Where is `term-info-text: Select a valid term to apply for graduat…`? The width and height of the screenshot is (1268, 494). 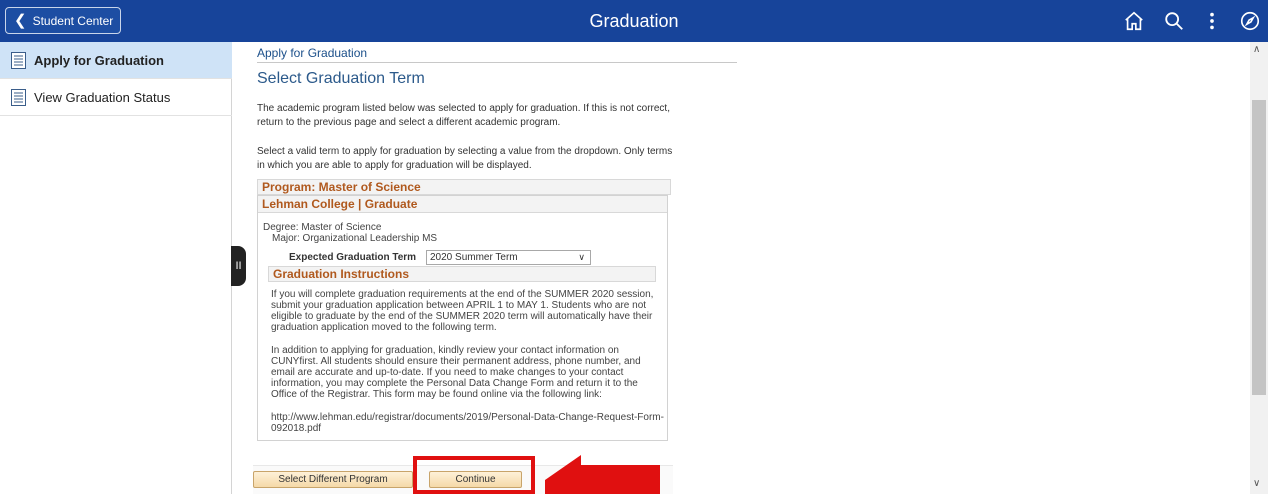 term-info-text: Select a valid term to apply for graduat… is located at coordinates (465, 158).